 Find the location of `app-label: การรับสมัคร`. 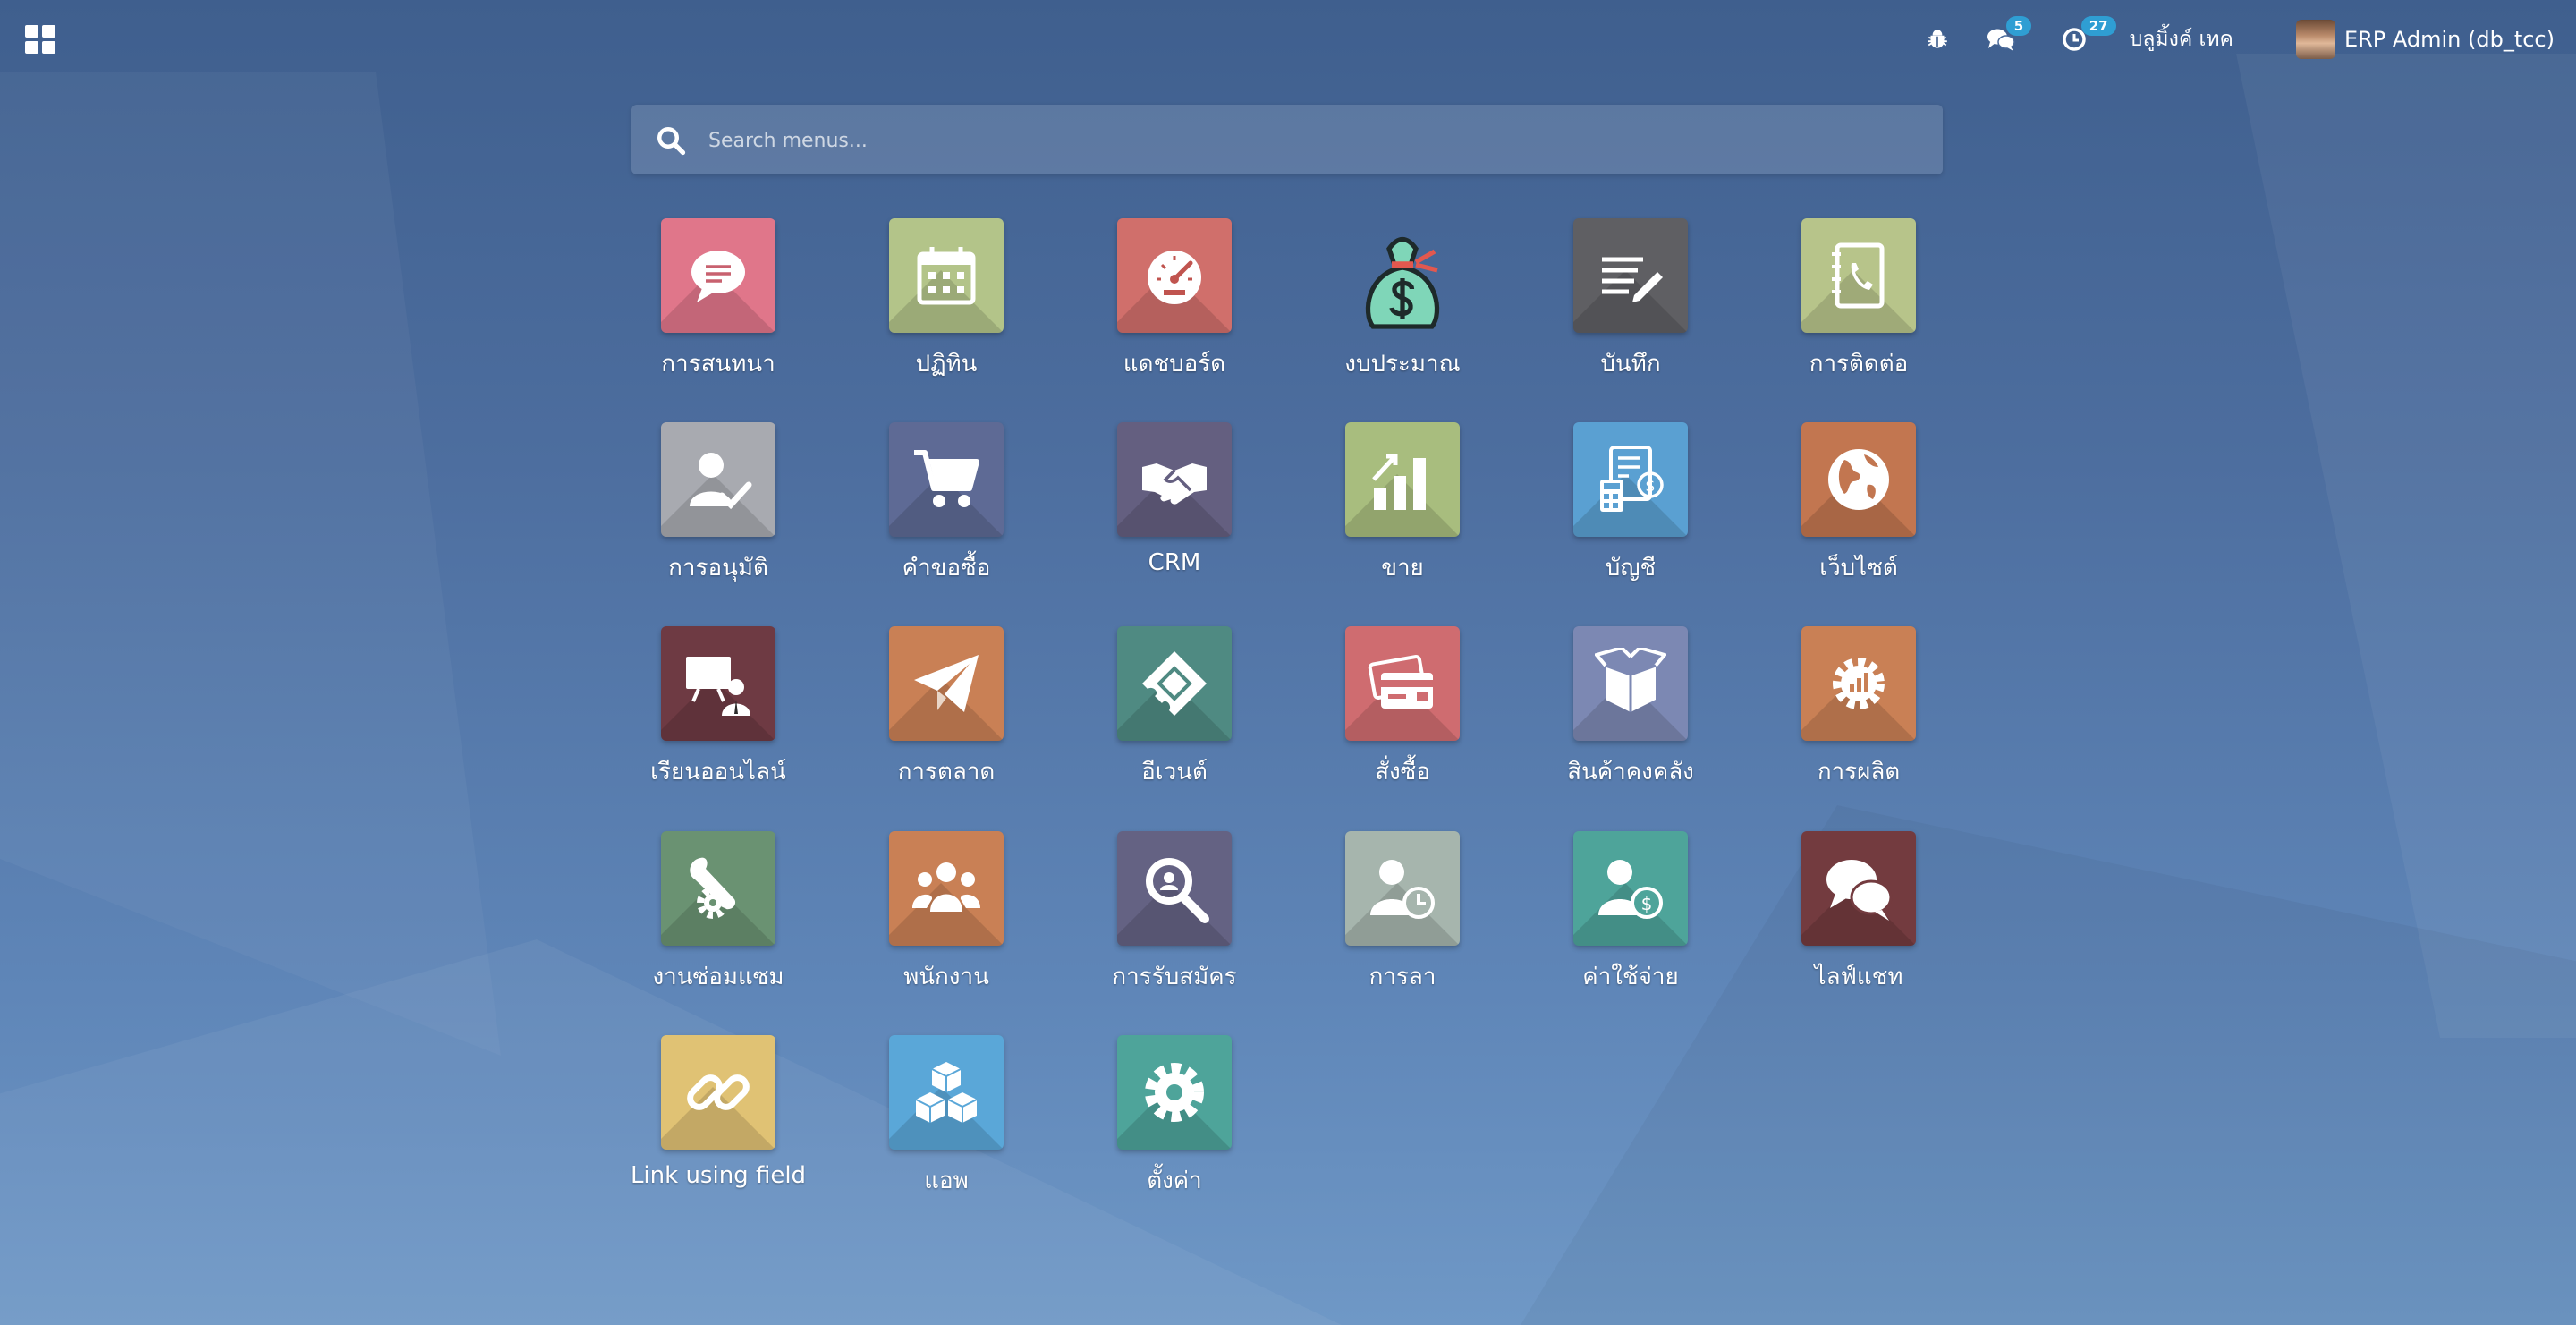

app-label: การรับสมัคร is located at coordinates (1174, 977).